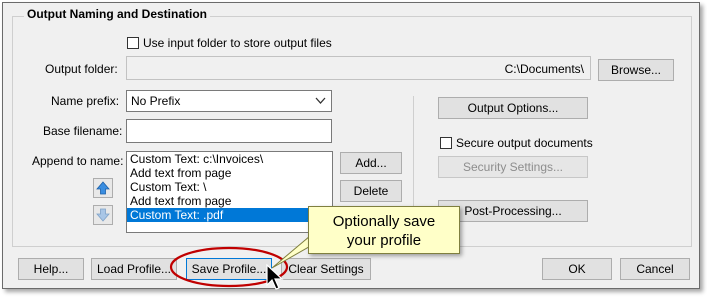 This screenshot has width=707, height=297. Describe the element at coordinates (544, 69) in the screenshot. I see `output-folder-value: C:\Documents\` at that location.